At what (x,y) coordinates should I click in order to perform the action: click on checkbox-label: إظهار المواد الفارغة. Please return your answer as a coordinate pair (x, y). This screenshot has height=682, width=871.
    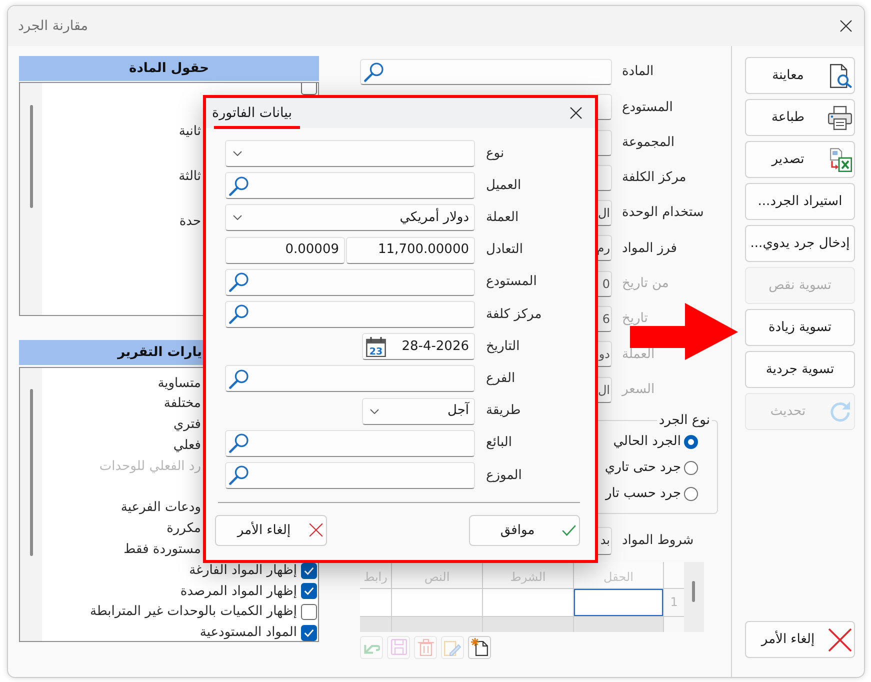
    Looking at the image, I should click on (243, 570).